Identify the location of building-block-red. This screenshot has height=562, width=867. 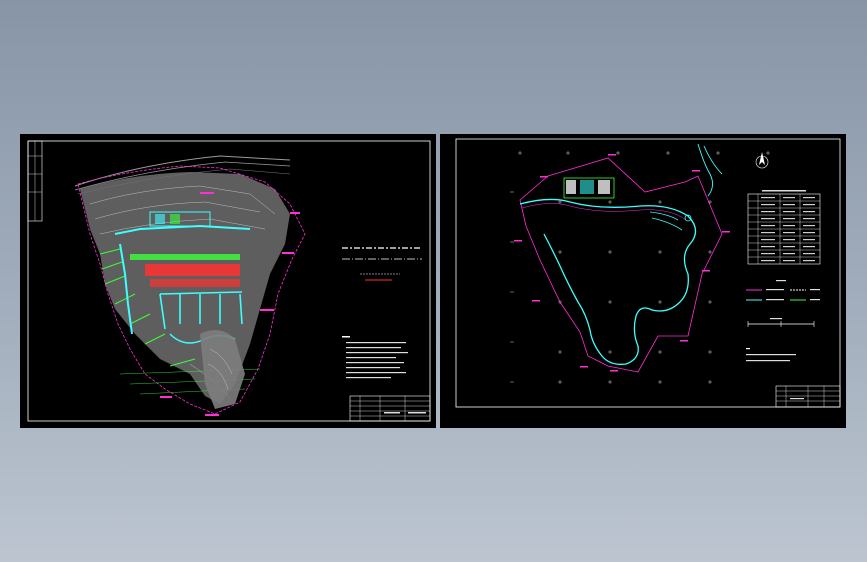
(192, 270).